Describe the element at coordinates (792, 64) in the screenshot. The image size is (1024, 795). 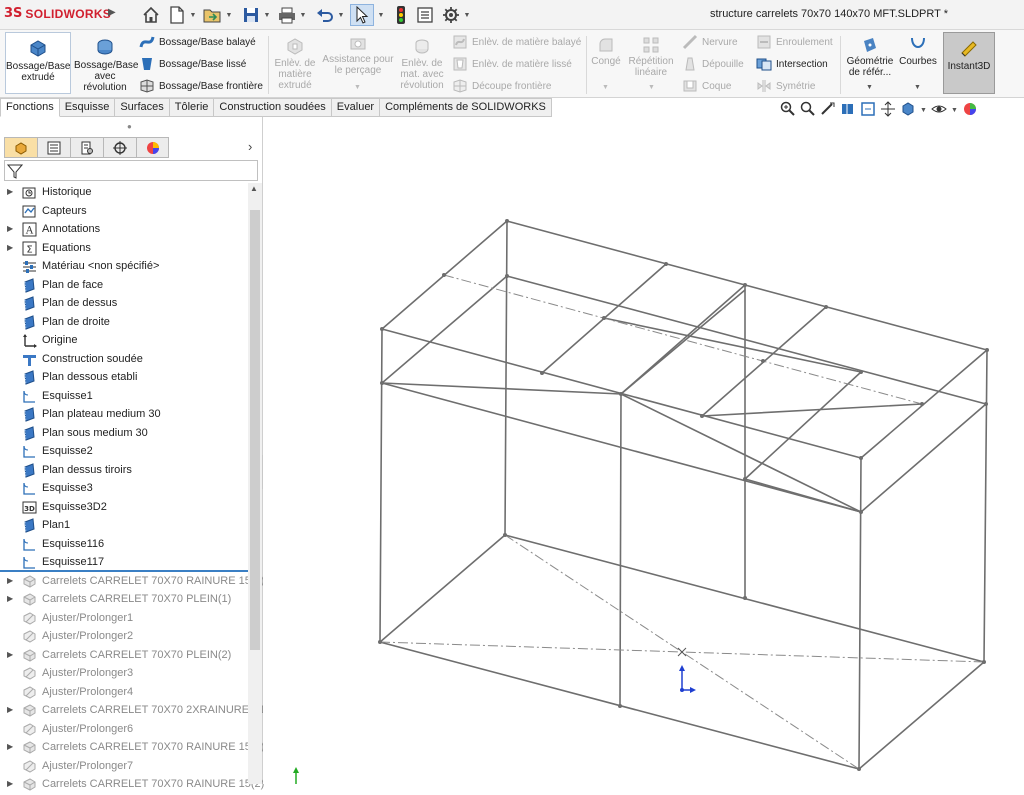
I see `intersect-button: Intersection` at that location.